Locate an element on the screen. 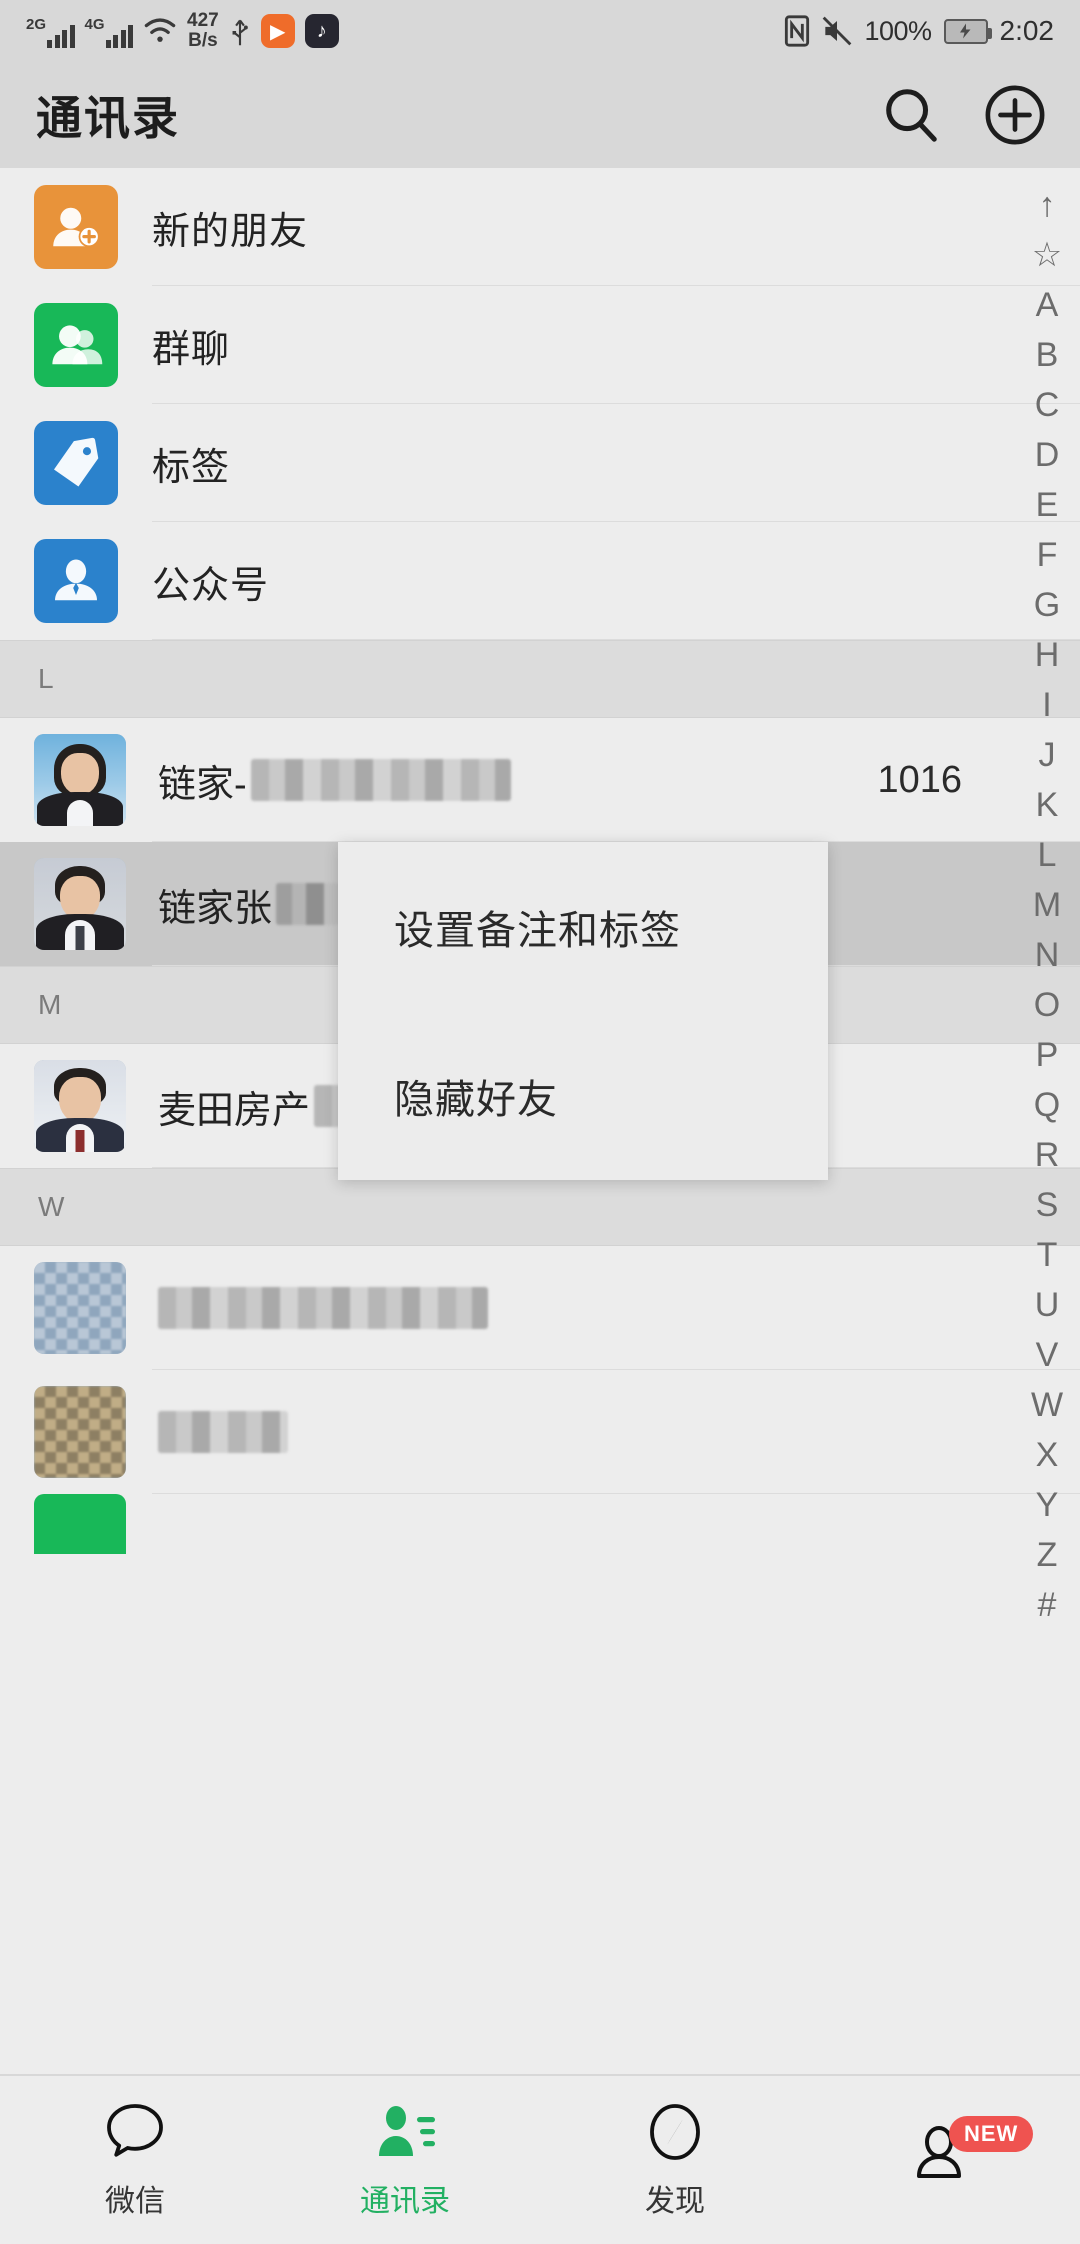  alphabet-index-bar: ↑ ☆ A B C D E F G H I J K L M N O P Q R S T U V W X Y Z # is located at coordinates (1047, 1121).